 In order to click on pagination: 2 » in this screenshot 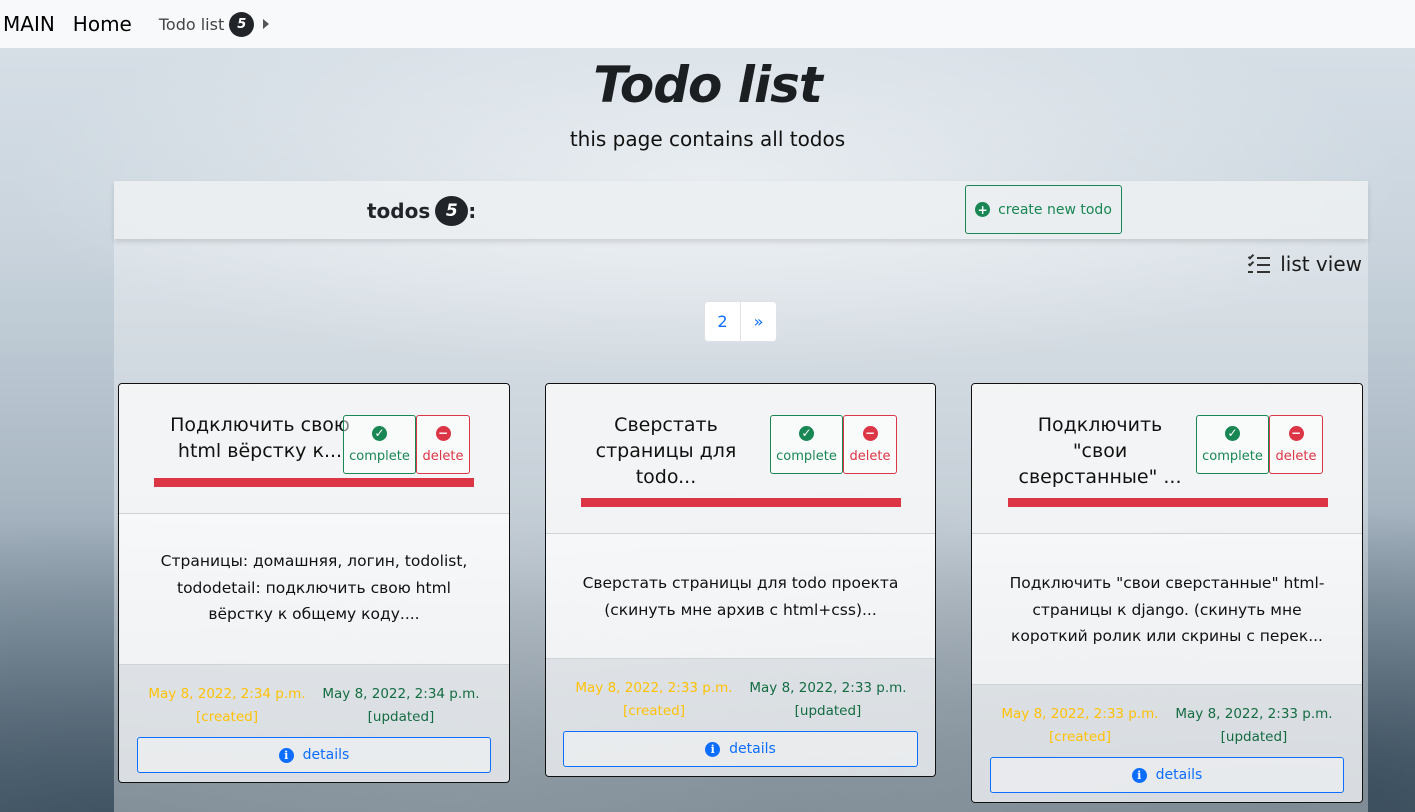, I will do `click(740, 321)`.